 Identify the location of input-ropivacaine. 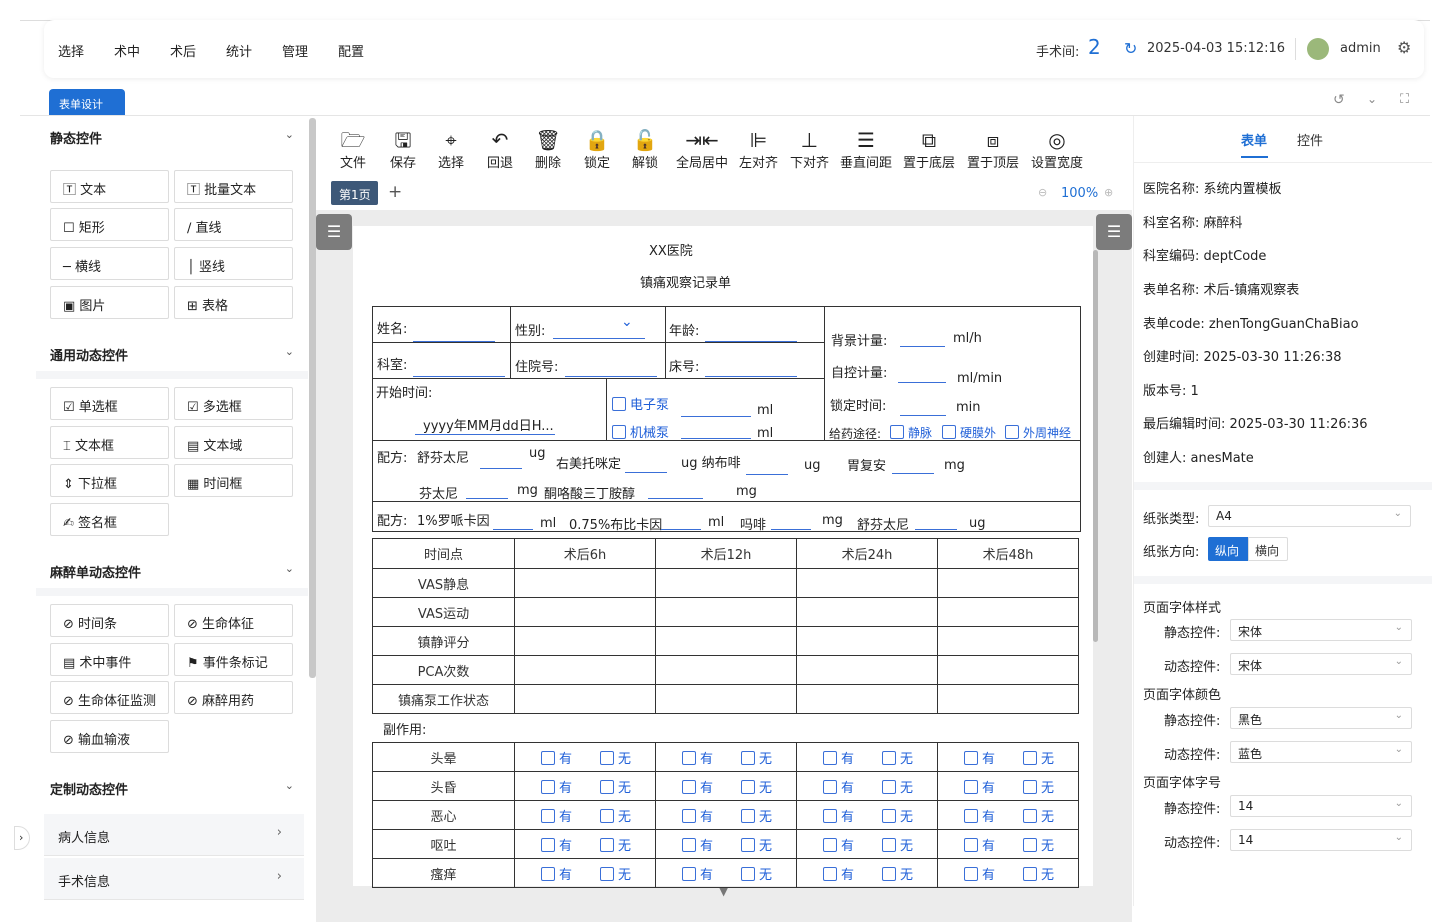
(513, 529).